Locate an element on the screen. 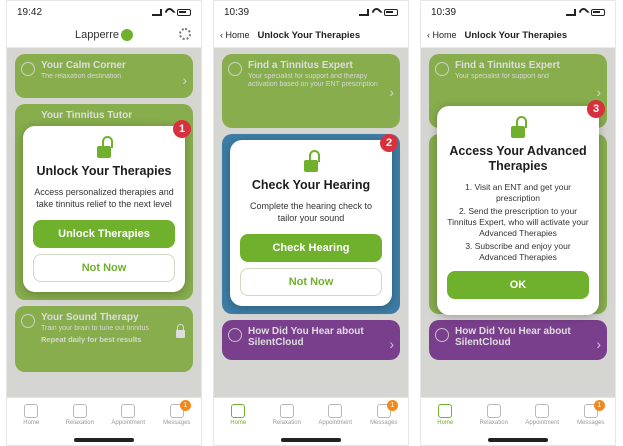 Image resolution: width=623 pixels, height=446 pixels. brand-name: Lapperre is located at coordinates (97, 35).